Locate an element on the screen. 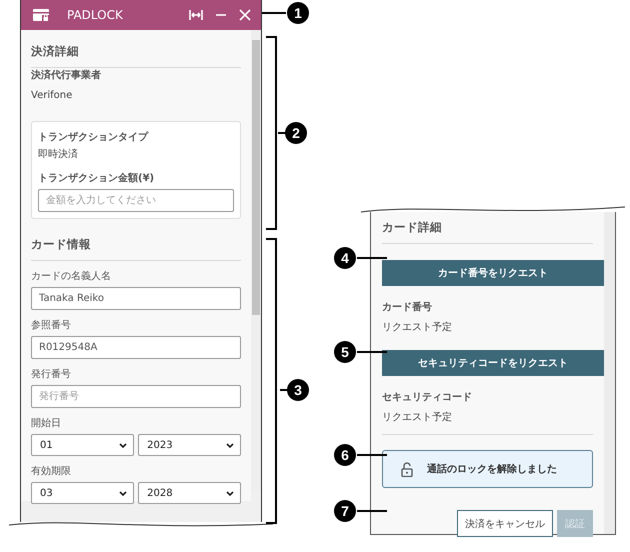 The width and height of the screenshot is (630, 552). section-heading: カード詳細 is located at coordinates (412, 227).